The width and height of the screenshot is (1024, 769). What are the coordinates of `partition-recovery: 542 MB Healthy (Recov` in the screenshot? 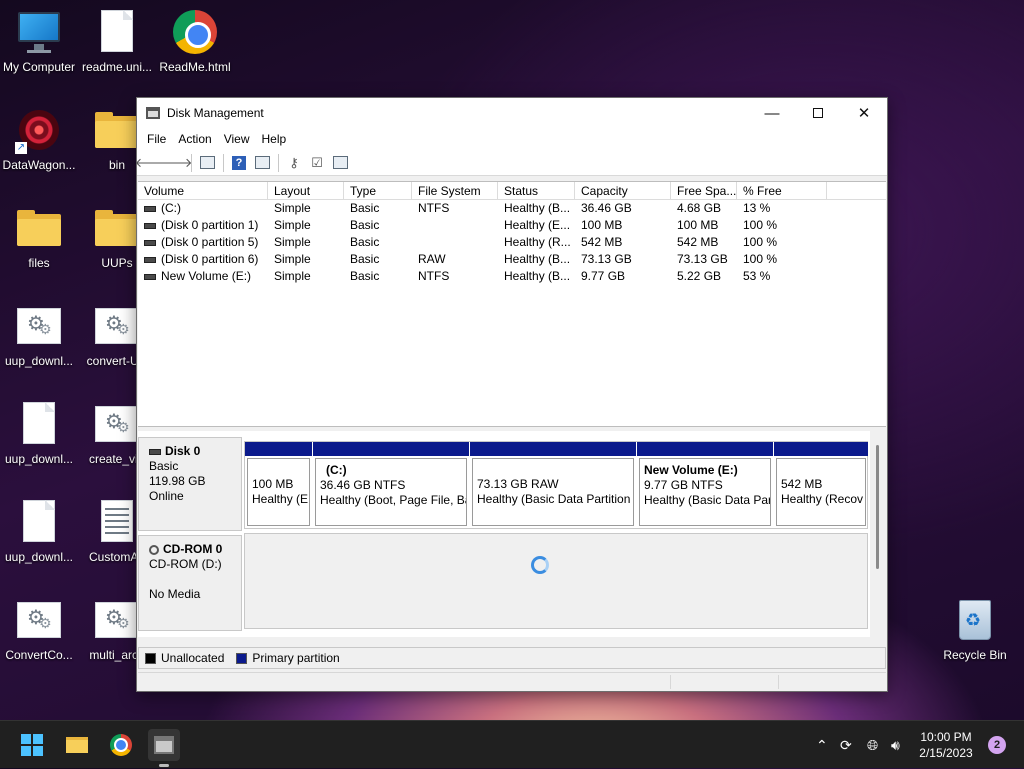 It's located at (821, 485).